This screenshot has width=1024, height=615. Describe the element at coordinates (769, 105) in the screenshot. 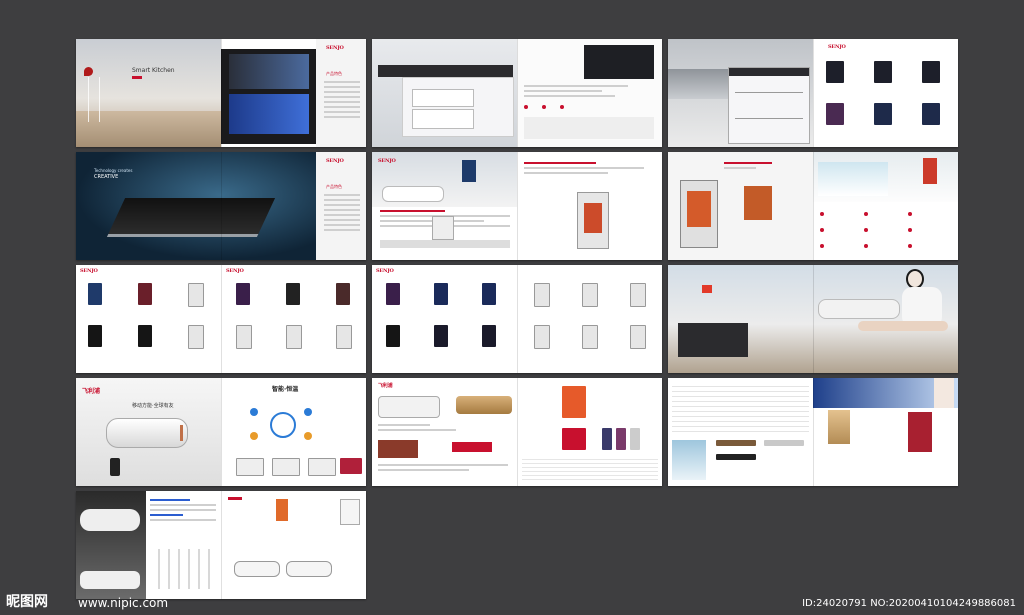

I see `cabinet-product-image` at that location.